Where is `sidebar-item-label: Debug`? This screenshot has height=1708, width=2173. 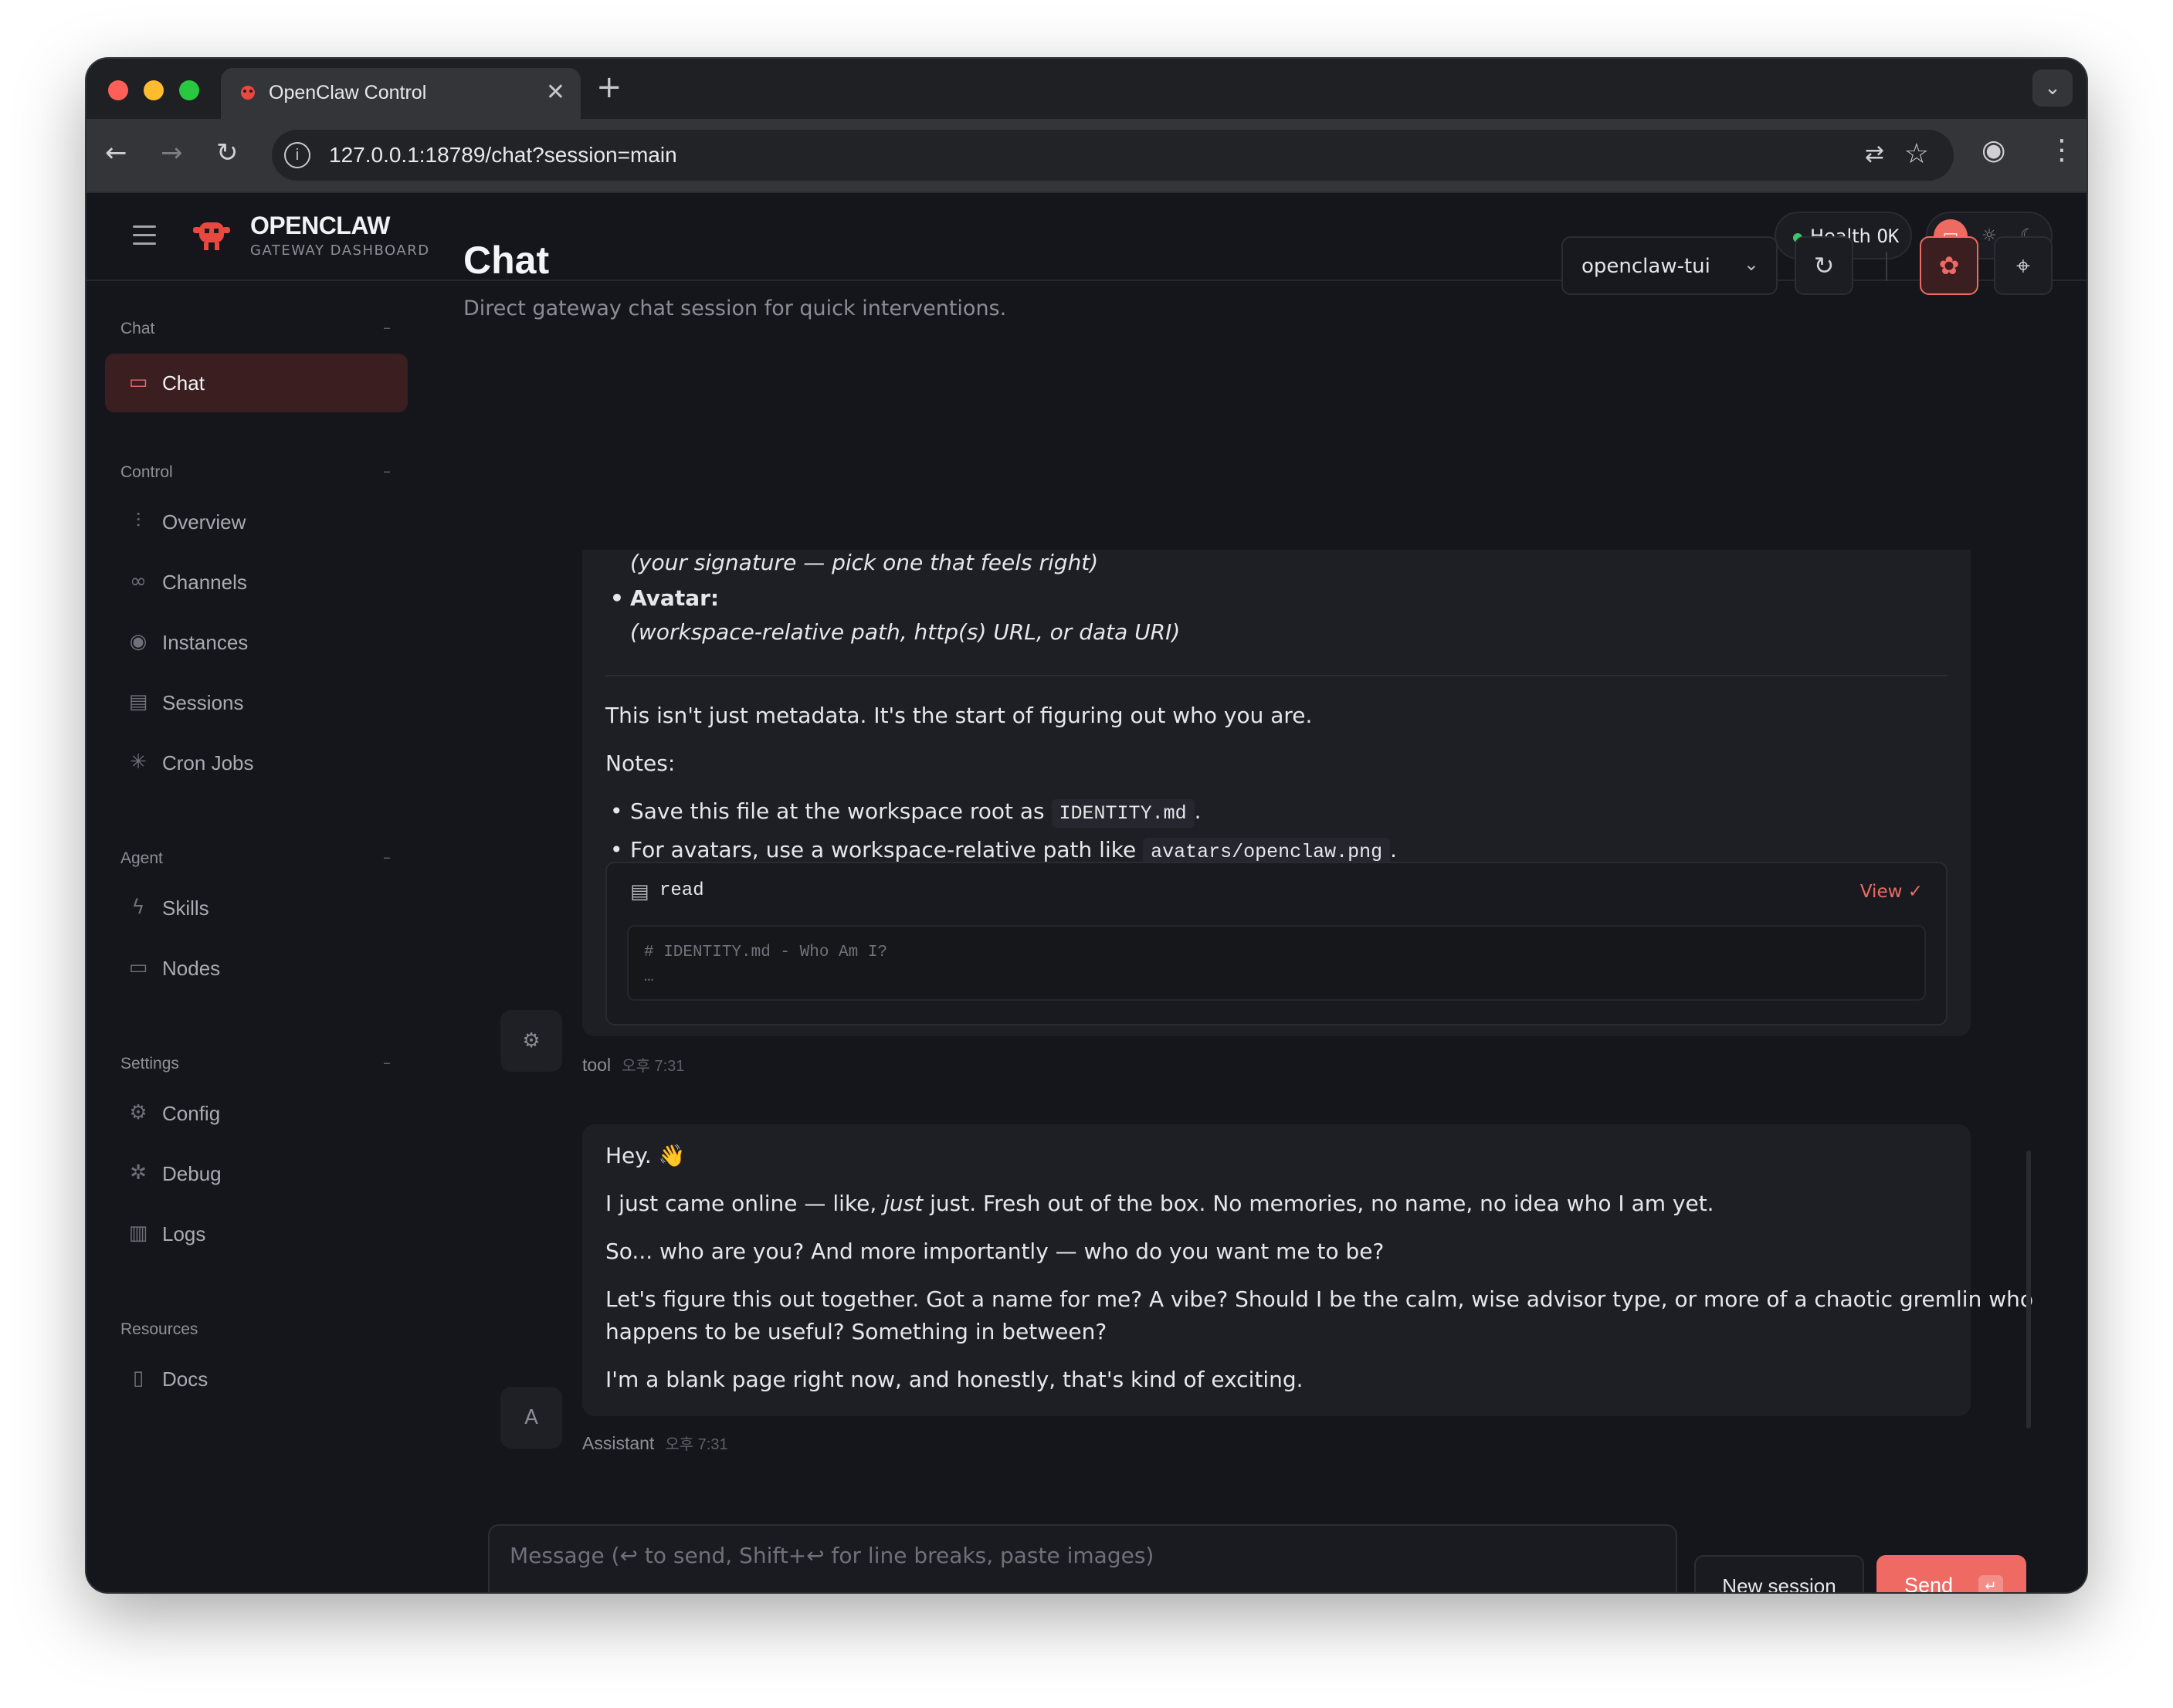 sidebar-item-label: Debug is located at coordinates (192, 1173).